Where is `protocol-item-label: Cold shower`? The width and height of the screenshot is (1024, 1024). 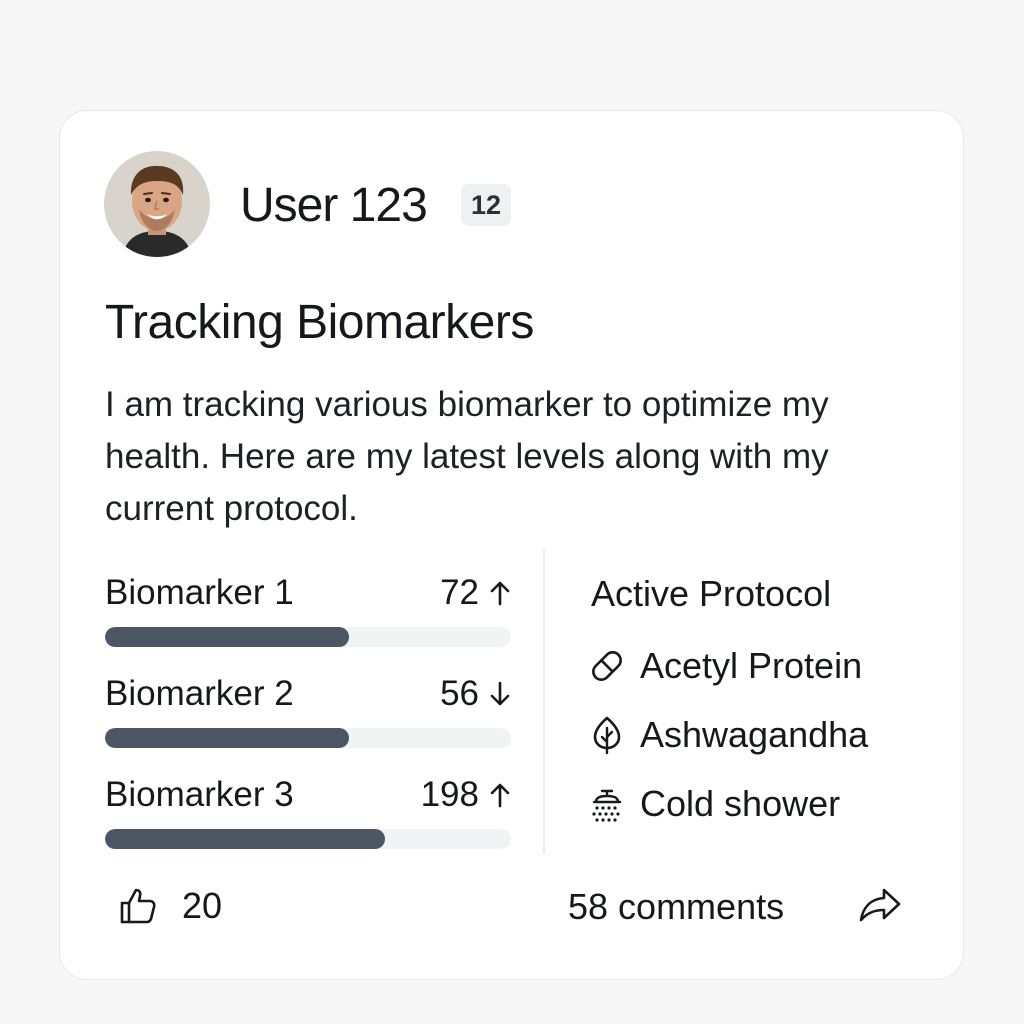
protocol-item-label: Cold shower is located at coordinates (740, 803).